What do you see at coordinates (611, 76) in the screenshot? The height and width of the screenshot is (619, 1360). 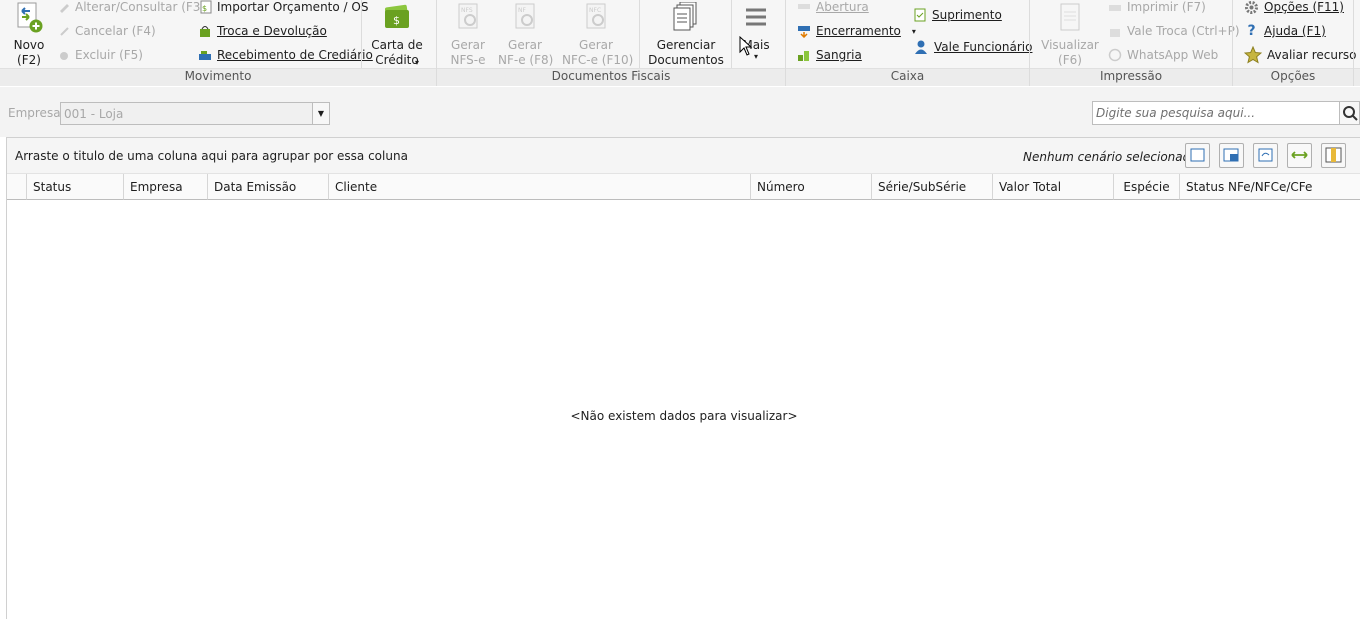 I see `group-caption-fiscais: Documentos Fiscais` at bounding box center [611, 76].